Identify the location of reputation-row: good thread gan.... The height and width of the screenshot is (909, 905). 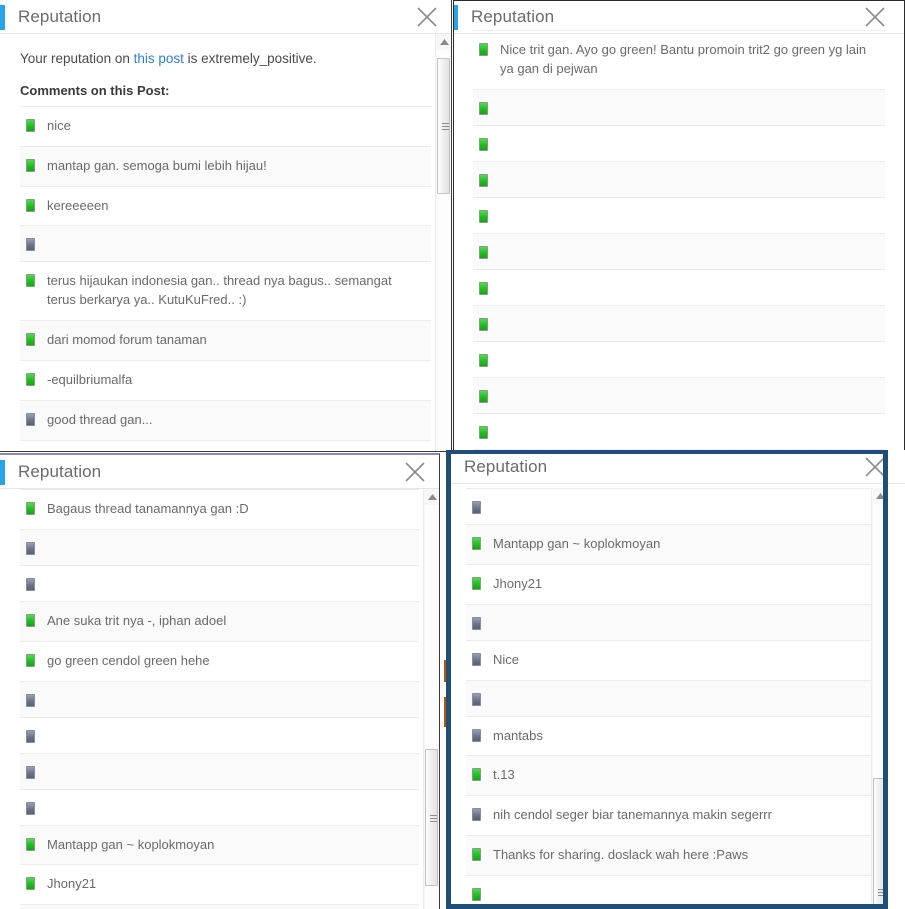
(225, 419).